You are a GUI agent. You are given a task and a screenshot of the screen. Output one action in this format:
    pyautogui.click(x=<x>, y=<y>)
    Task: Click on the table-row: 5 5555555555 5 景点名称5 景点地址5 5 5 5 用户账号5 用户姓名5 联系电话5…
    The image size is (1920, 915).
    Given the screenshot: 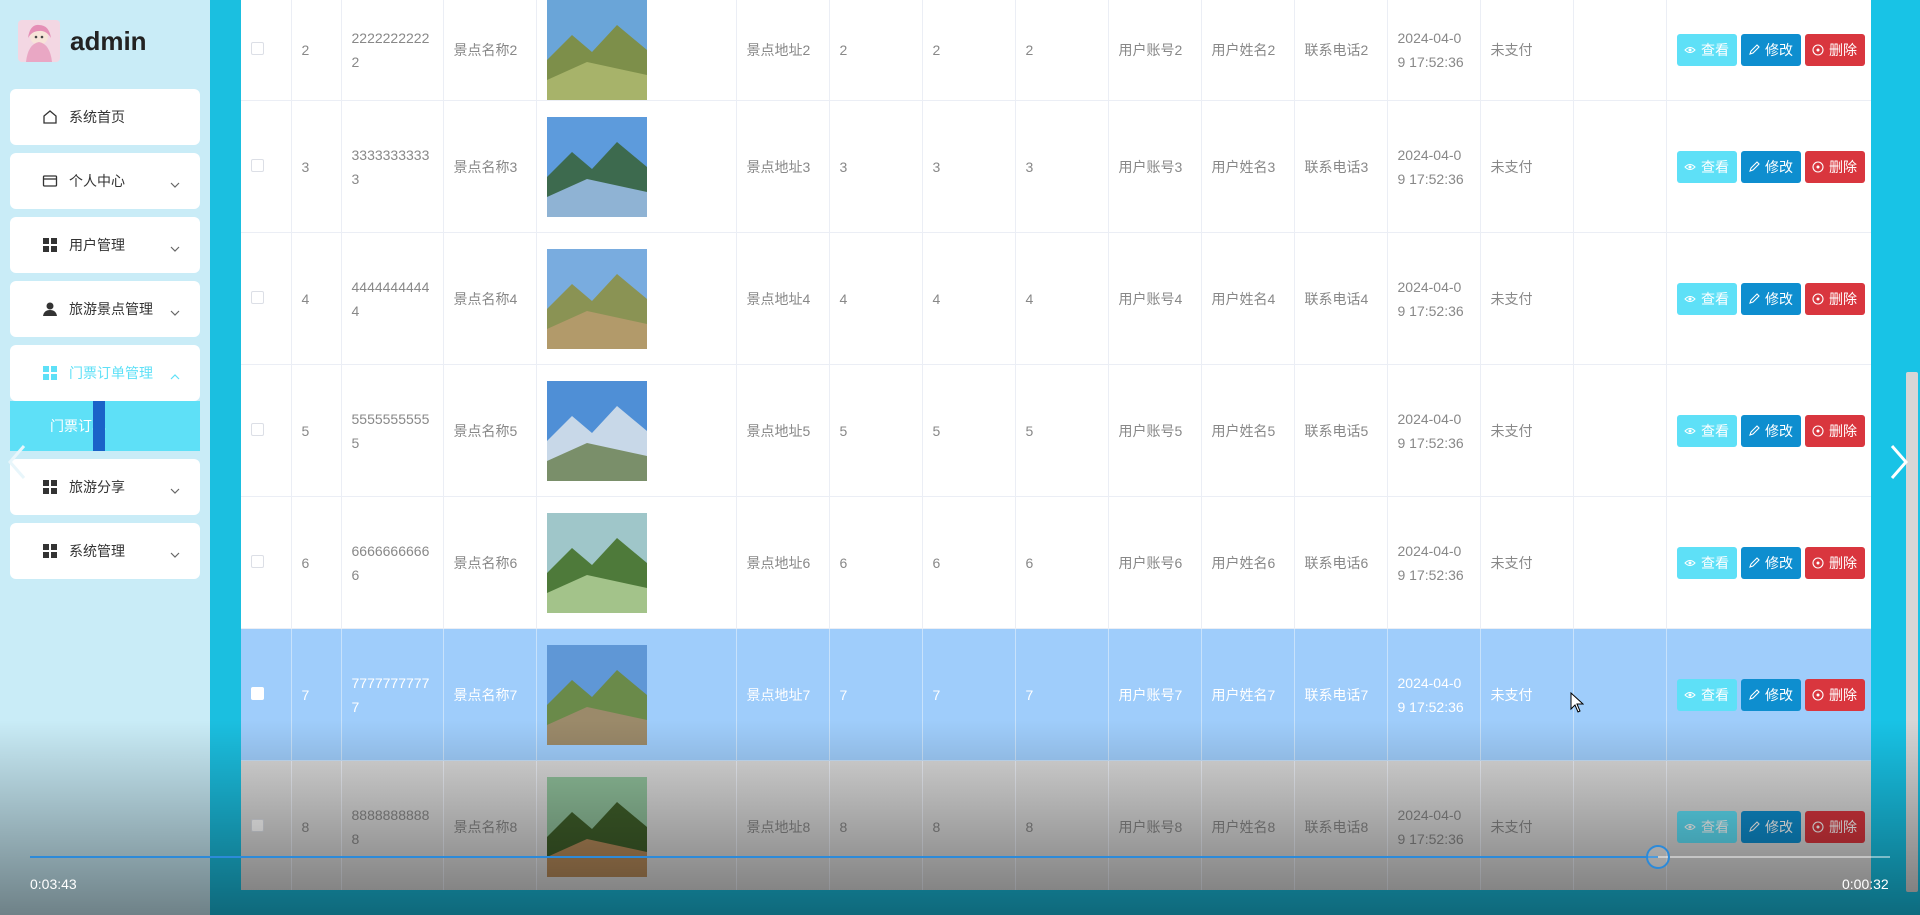 What is the action you would take?
    pyautogui.click(x=1056, y=430)
    